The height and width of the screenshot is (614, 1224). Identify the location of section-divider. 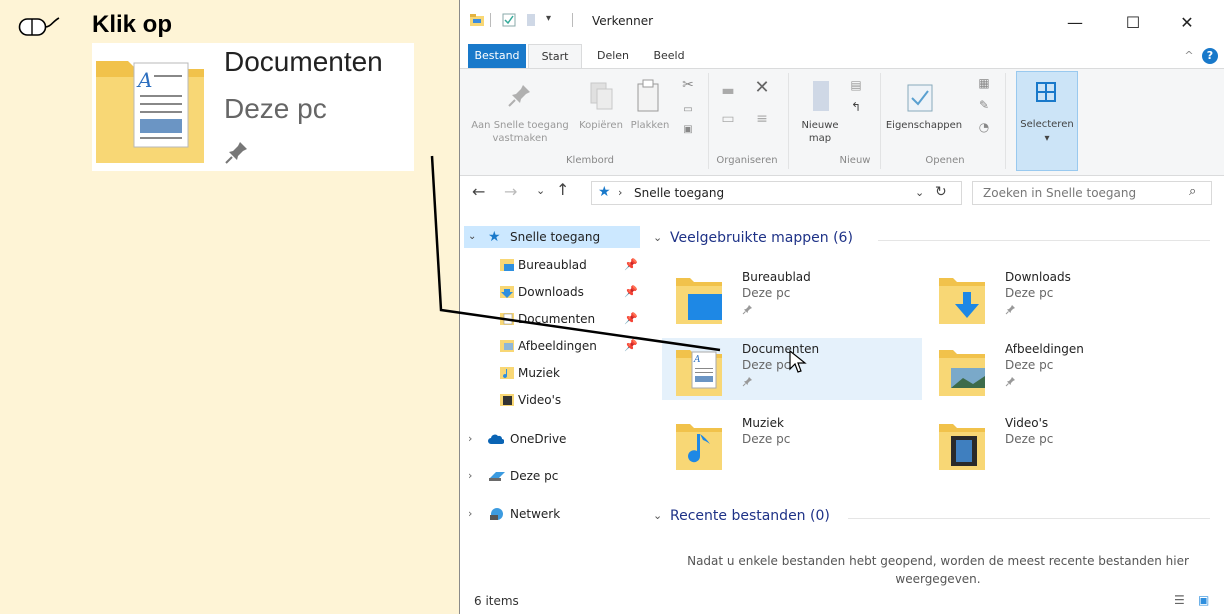
(1029, 518).